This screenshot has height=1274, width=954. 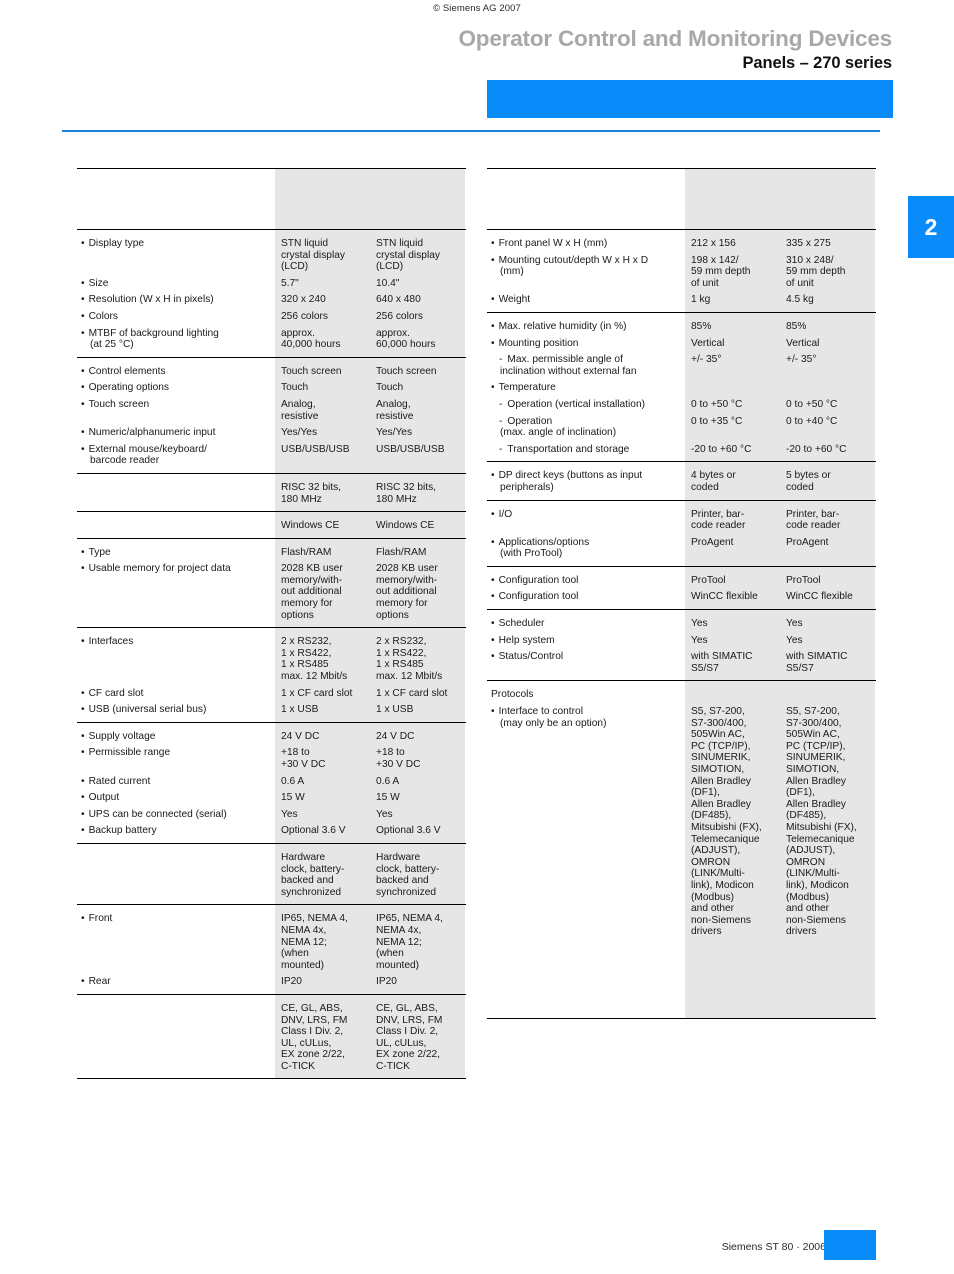 What do you see at coordinates (417, 798) in the screenshot?
I see `spec-value-cell-tp270-10: 15 W` at bounding box center [417, 798].